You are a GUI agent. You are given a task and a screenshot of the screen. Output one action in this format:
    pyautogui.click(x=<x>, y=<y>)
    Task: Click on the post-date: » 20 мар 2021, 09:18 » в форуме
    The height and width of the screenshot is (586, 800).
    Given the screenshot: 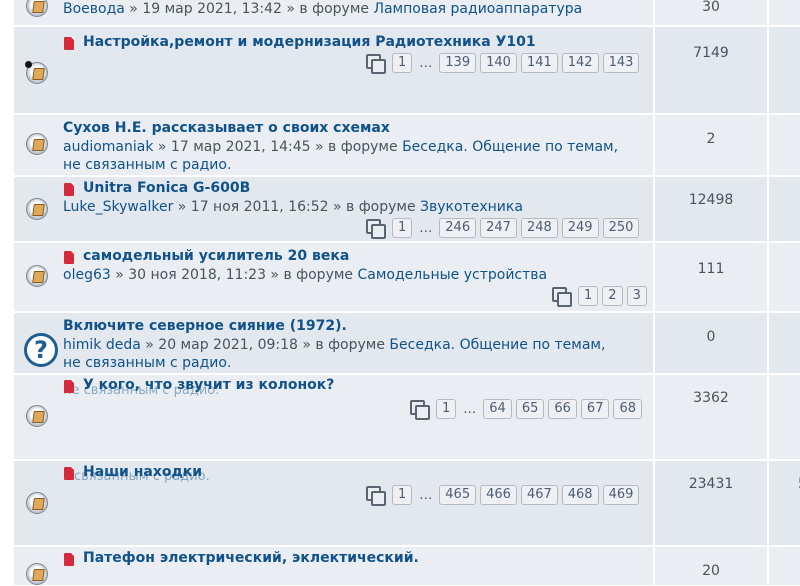 What is the action you would take?
    pyautogui.click(x=265, y=345)
    